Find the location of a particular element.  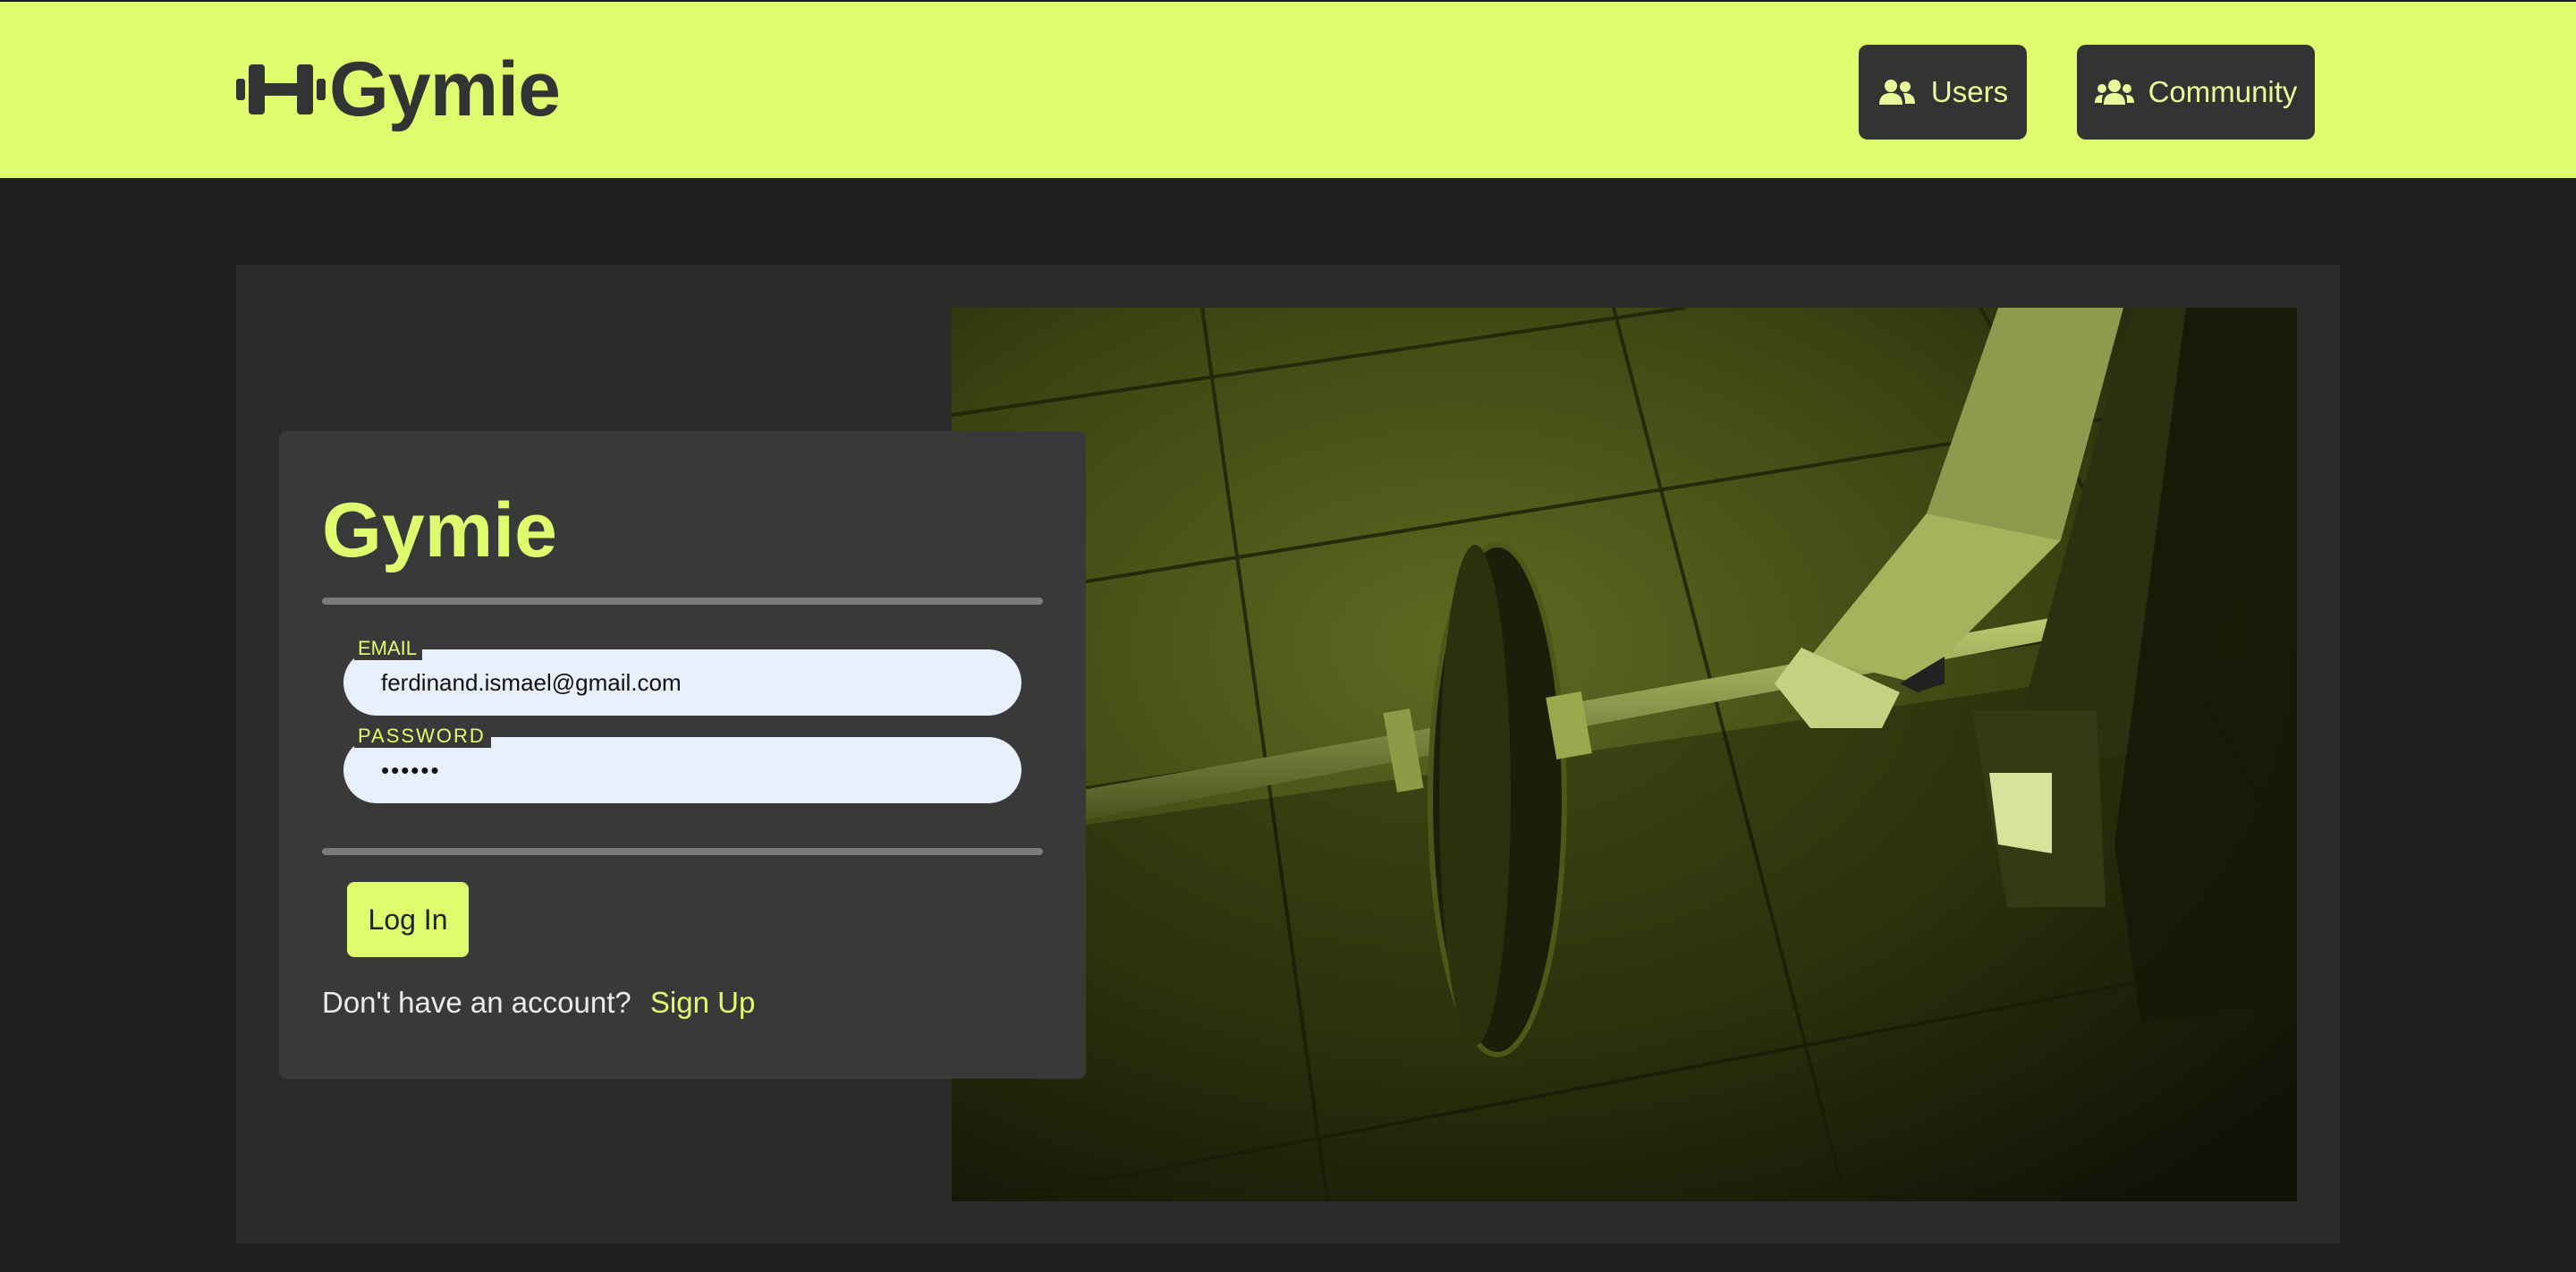

community-icon is located at coordinates (2114, 92).